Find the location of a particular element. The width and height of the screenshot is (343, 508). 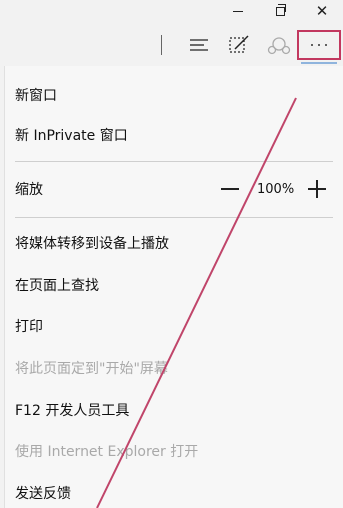

menu-item-zoom: 缩放 is located at coordinates (29, 189).